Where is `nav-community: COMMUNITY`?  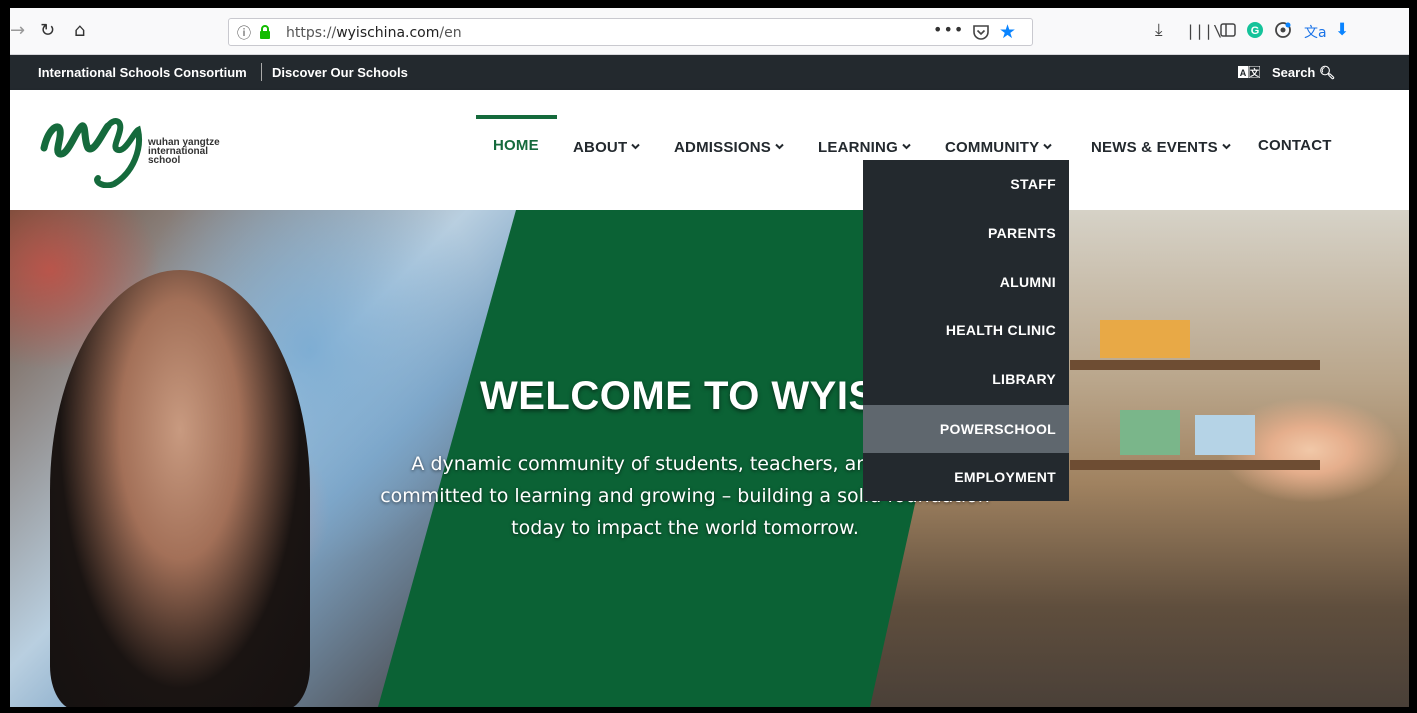 nav-community: COMMUNITY is located at coordinates (999, 146).